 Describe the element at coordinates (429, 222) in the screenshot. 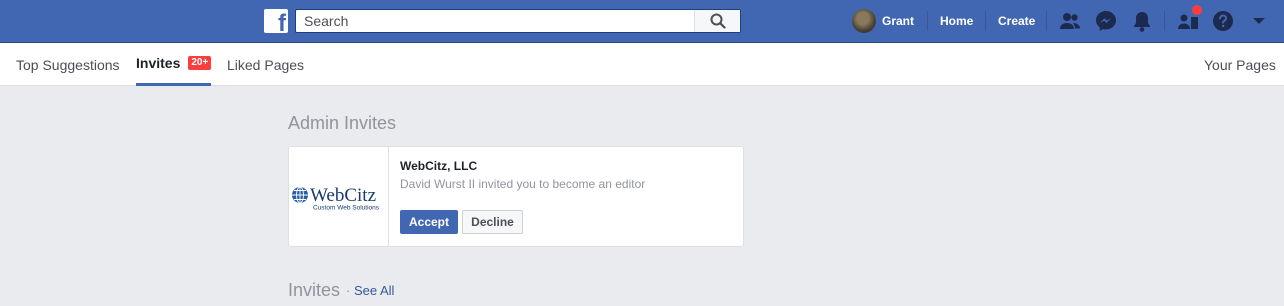

I see `accept-button: Accept` at that location.